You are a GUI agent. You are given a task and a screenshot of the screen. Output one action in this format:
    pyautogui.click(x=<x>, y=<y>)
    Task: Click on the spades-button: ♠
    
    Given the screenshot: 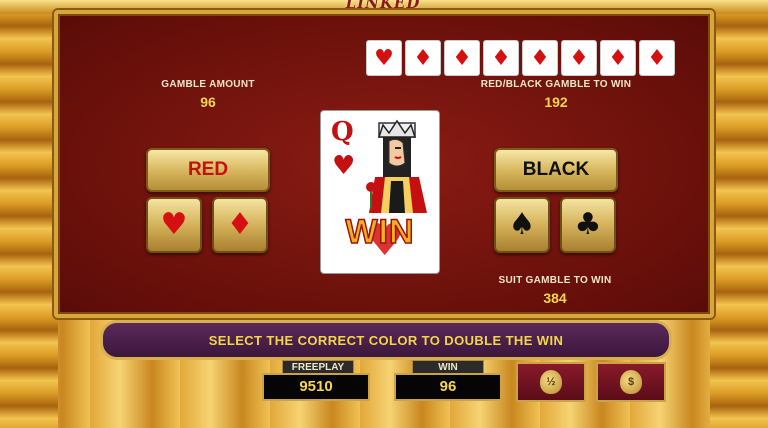 What is the action you would take?
    pyautogui.click(x=522, y=225)
    